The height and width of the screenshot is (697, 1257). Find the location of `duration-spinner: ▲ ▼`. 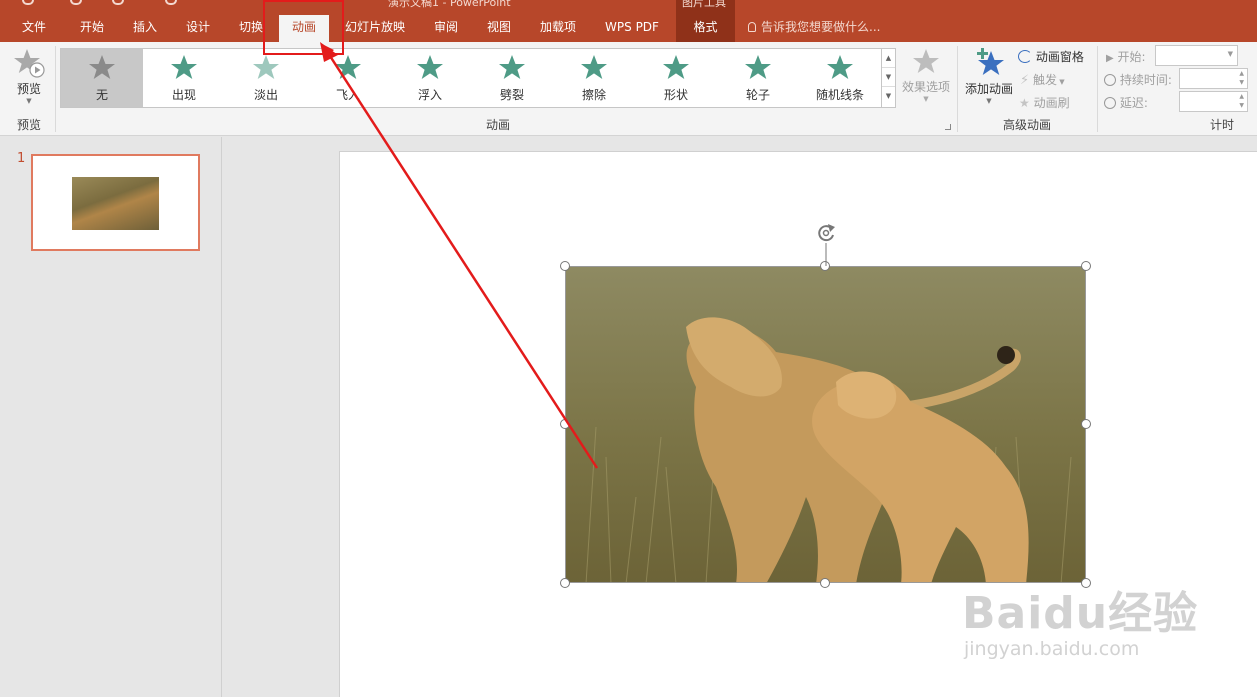

duration-spinner: ▲ ▼ is located at coordinates (1213, 78).